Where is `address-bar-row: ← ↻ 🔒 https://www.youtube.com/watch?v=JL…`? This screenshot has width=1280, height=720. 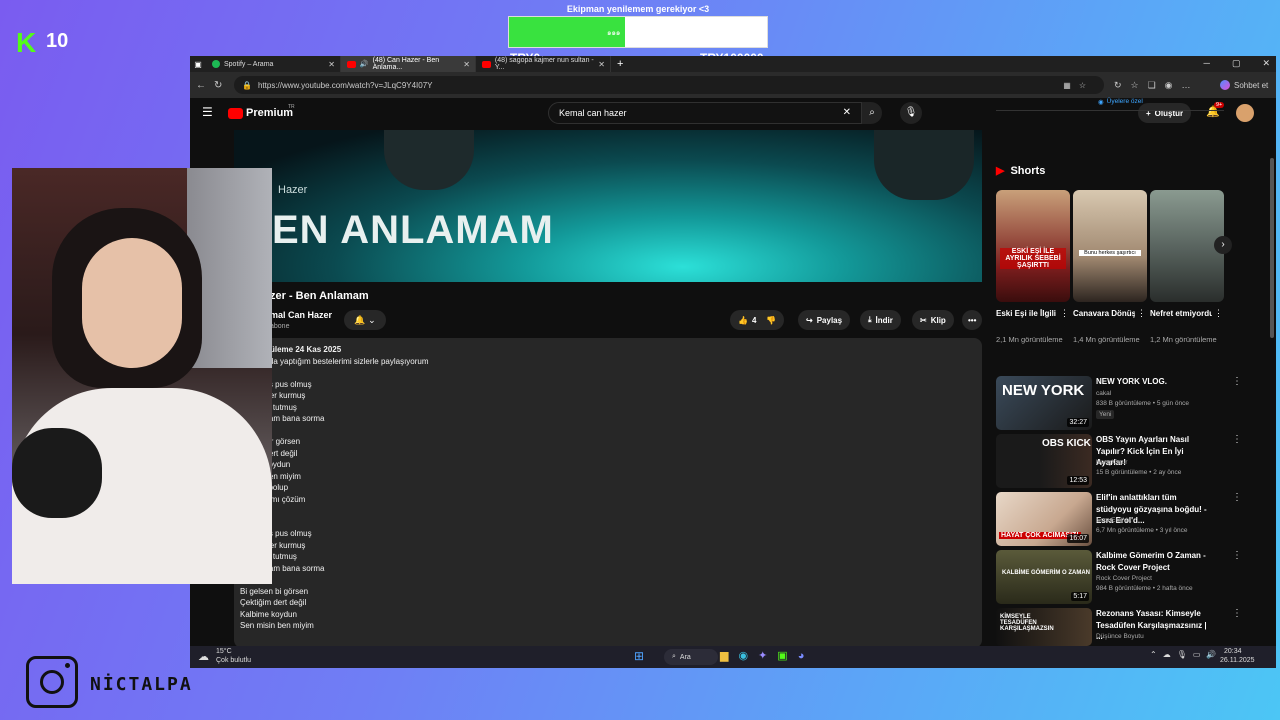
address-bar-row: ← ↻ 🔒 https://www.youtube.com/watch?v=JL… is located at coordinates (733, 85).